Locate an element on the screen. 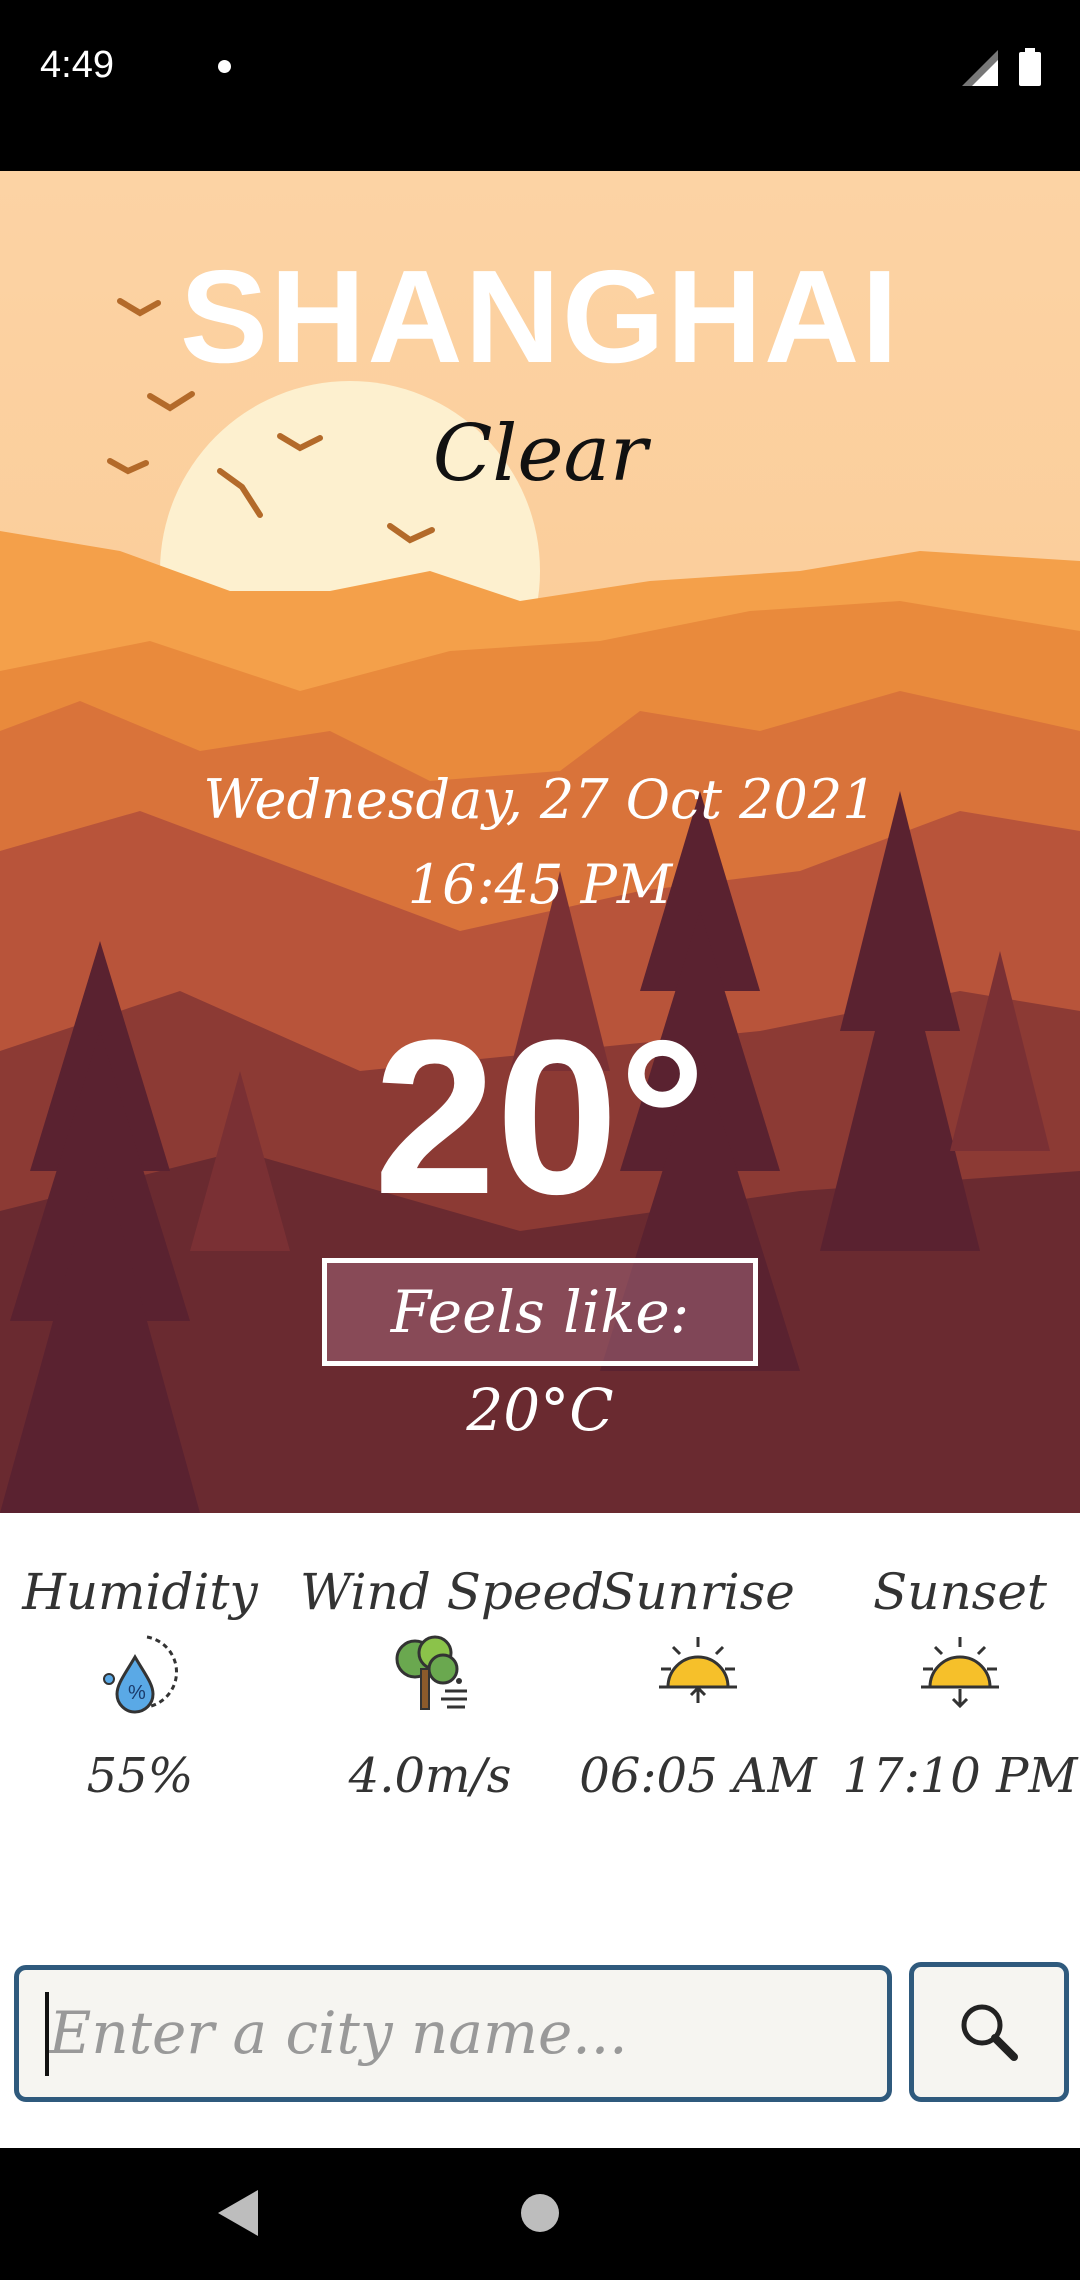  stat-label: Humidity is located at coordinates (140, 1592).